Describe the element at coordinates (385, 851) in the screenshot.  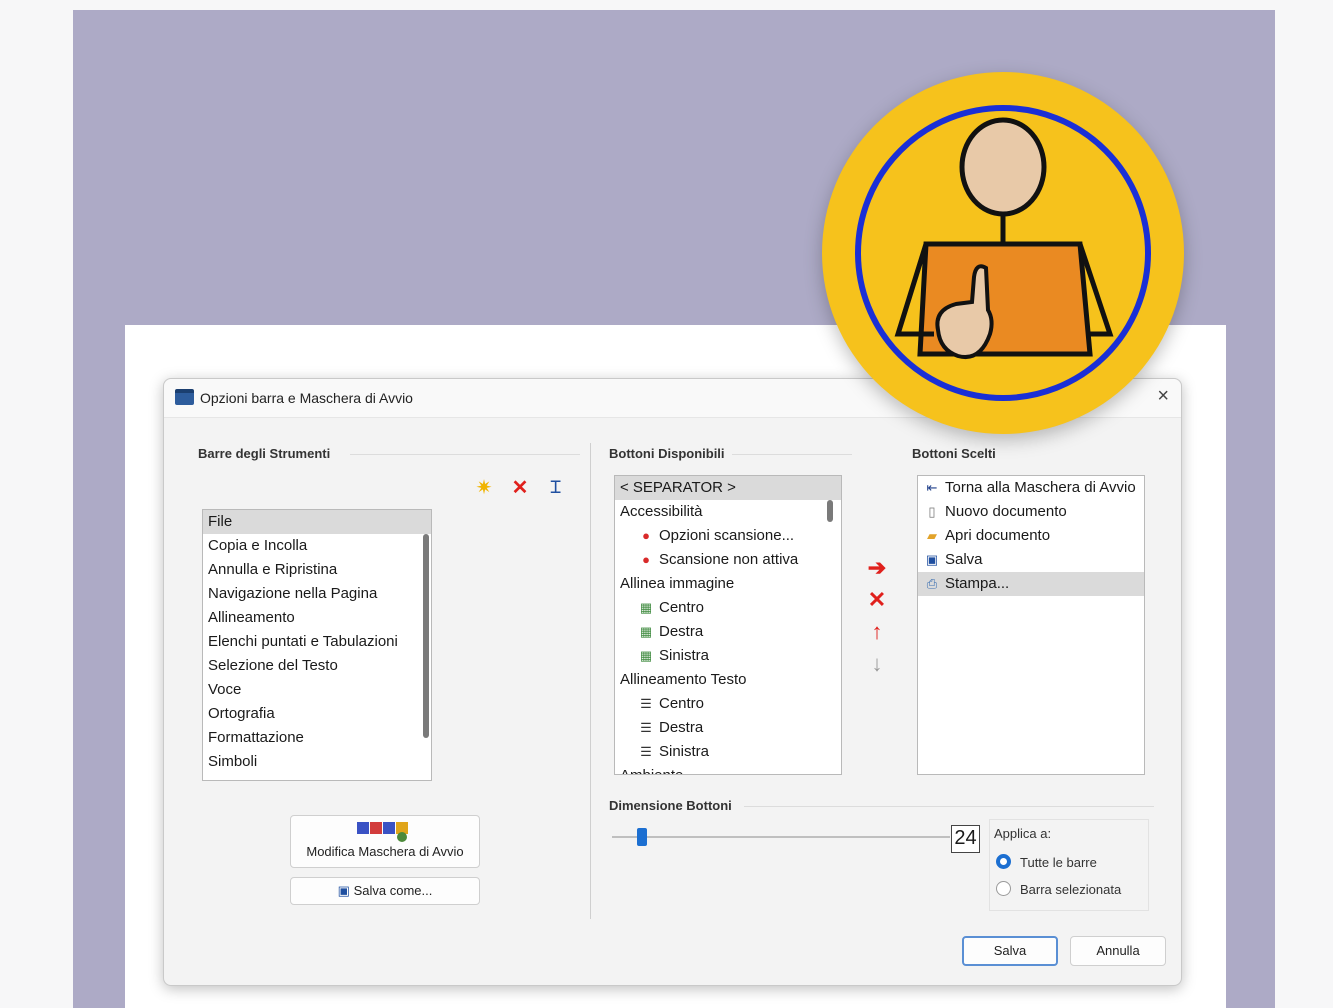
I see `edit-start-mask-label: Modifica Maschera di Avvio` at that location.